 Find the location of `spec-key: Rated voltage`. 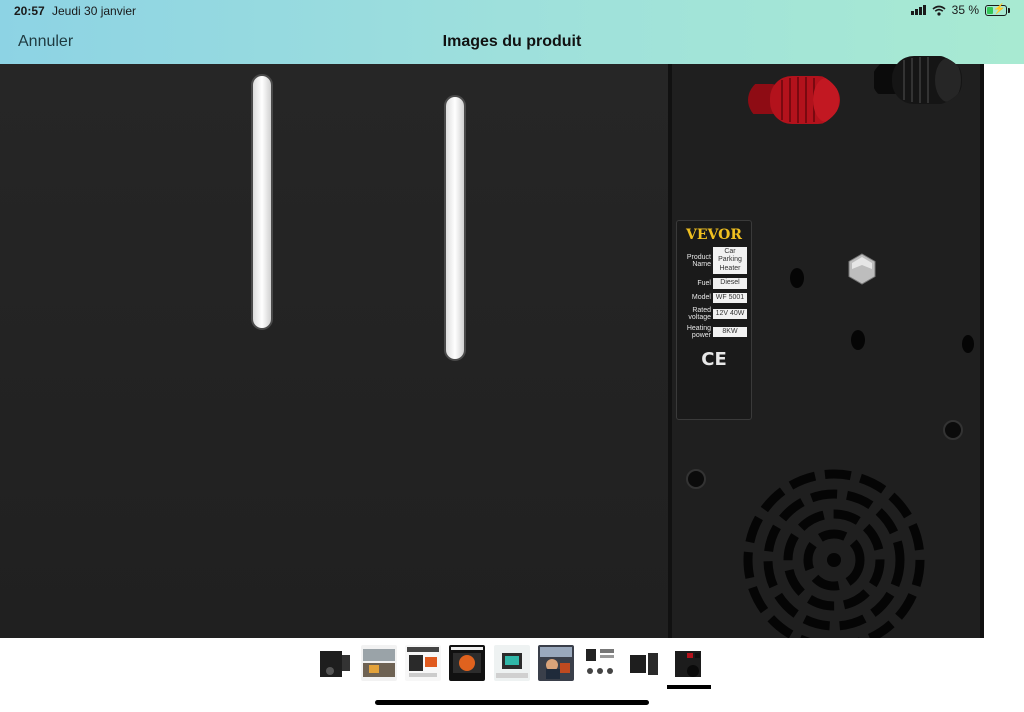

spec-key: Rated voltage is located at coordinates (699, 313).